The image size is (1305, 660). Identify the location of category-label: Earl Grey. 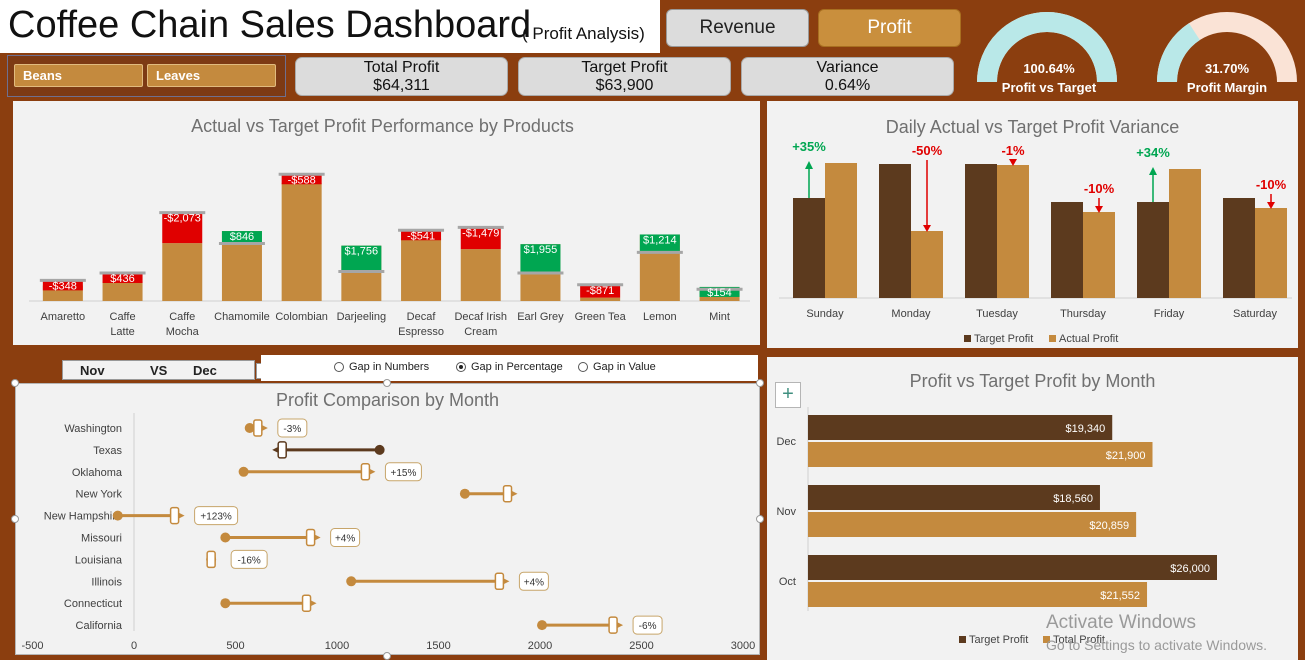
(540, 317).